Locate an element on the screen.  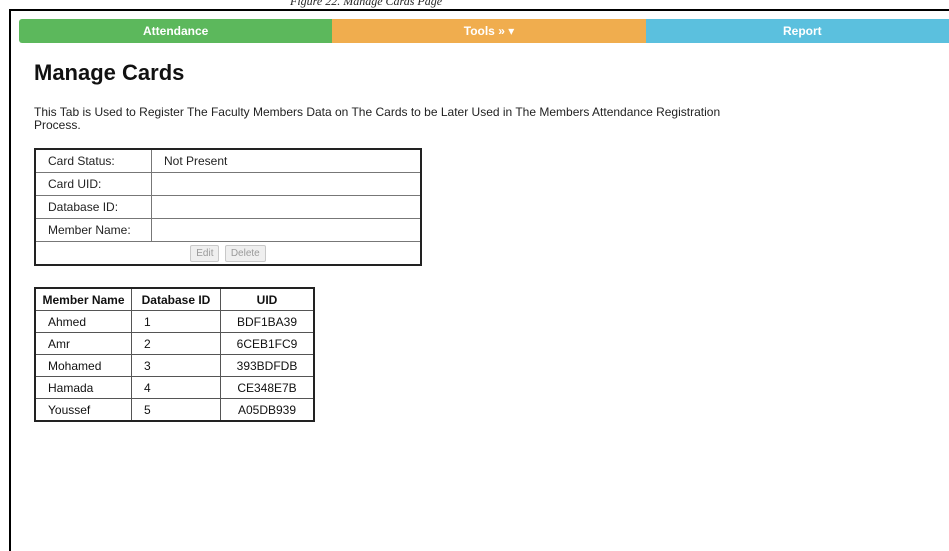
edit-button: Edit is located at coordinates (205, 253).